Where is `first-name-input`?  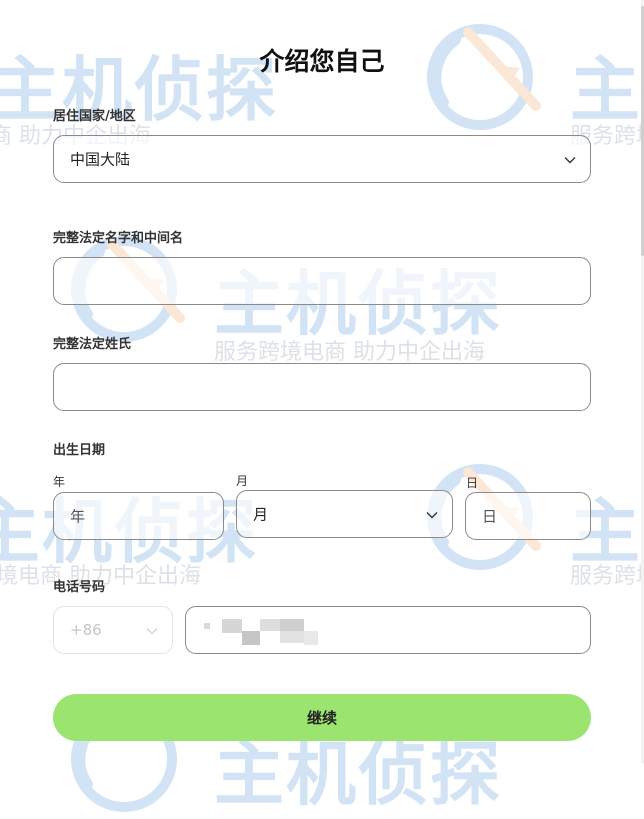
first-name-input is located at coordinates (322, 281).